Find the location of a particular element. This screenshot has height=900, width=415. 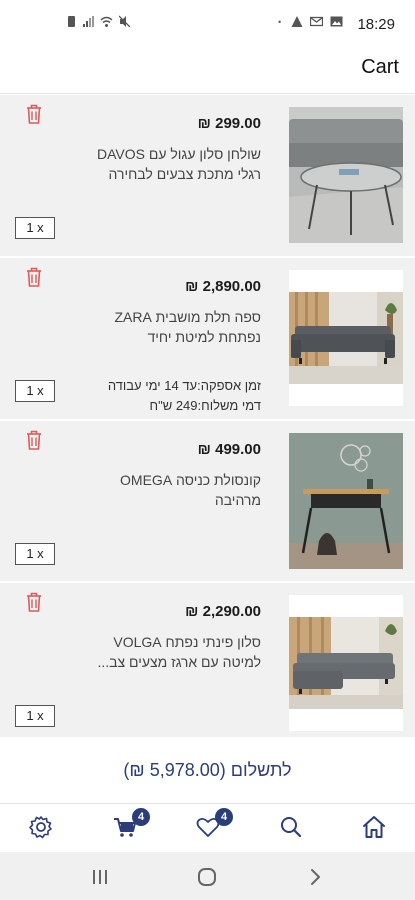

delivery-time: זמן אספקה:עד 14 ימי עבודה is located at coordinates (184, 385).